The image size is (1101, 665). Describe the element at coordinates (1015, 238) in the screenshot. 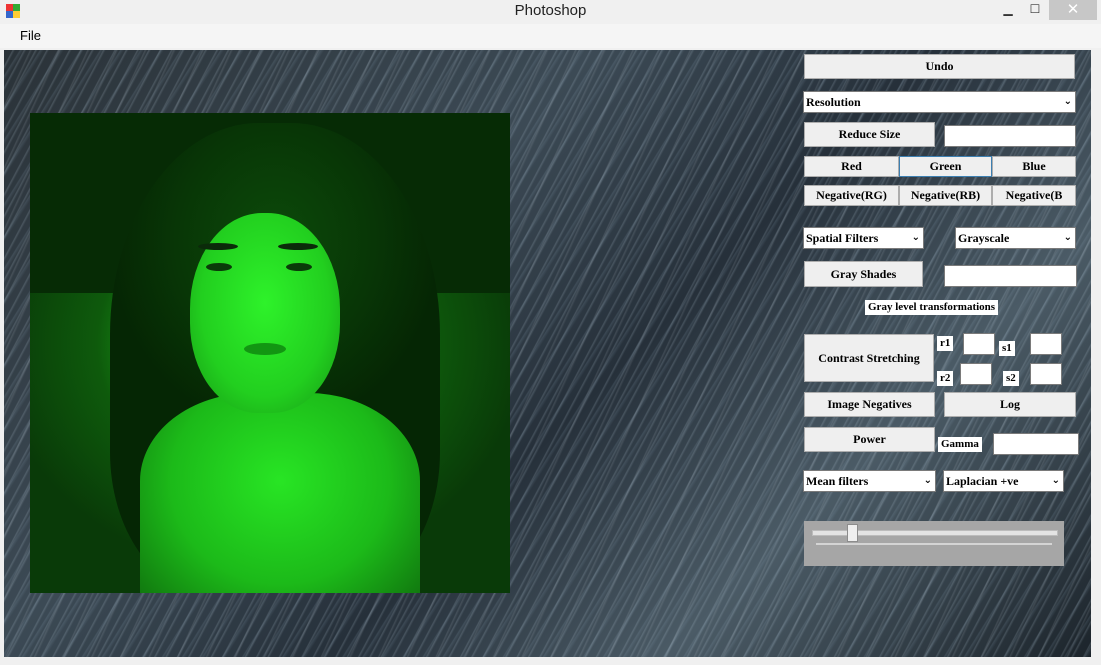

I see `grayscale-select: Grayscale ⌄` at that location.